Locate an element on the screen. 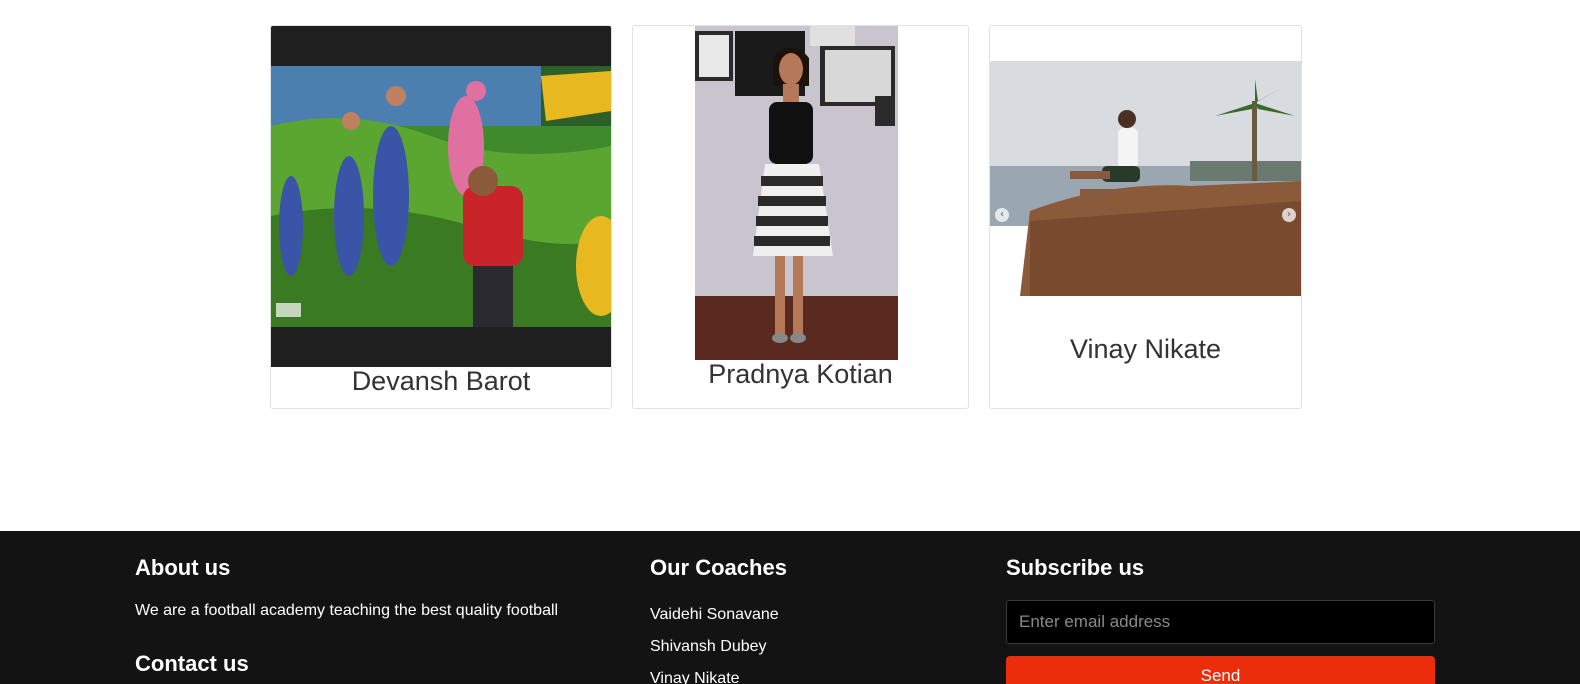  member-name: Vinay Nikate is located at coordinates (1145, 349).